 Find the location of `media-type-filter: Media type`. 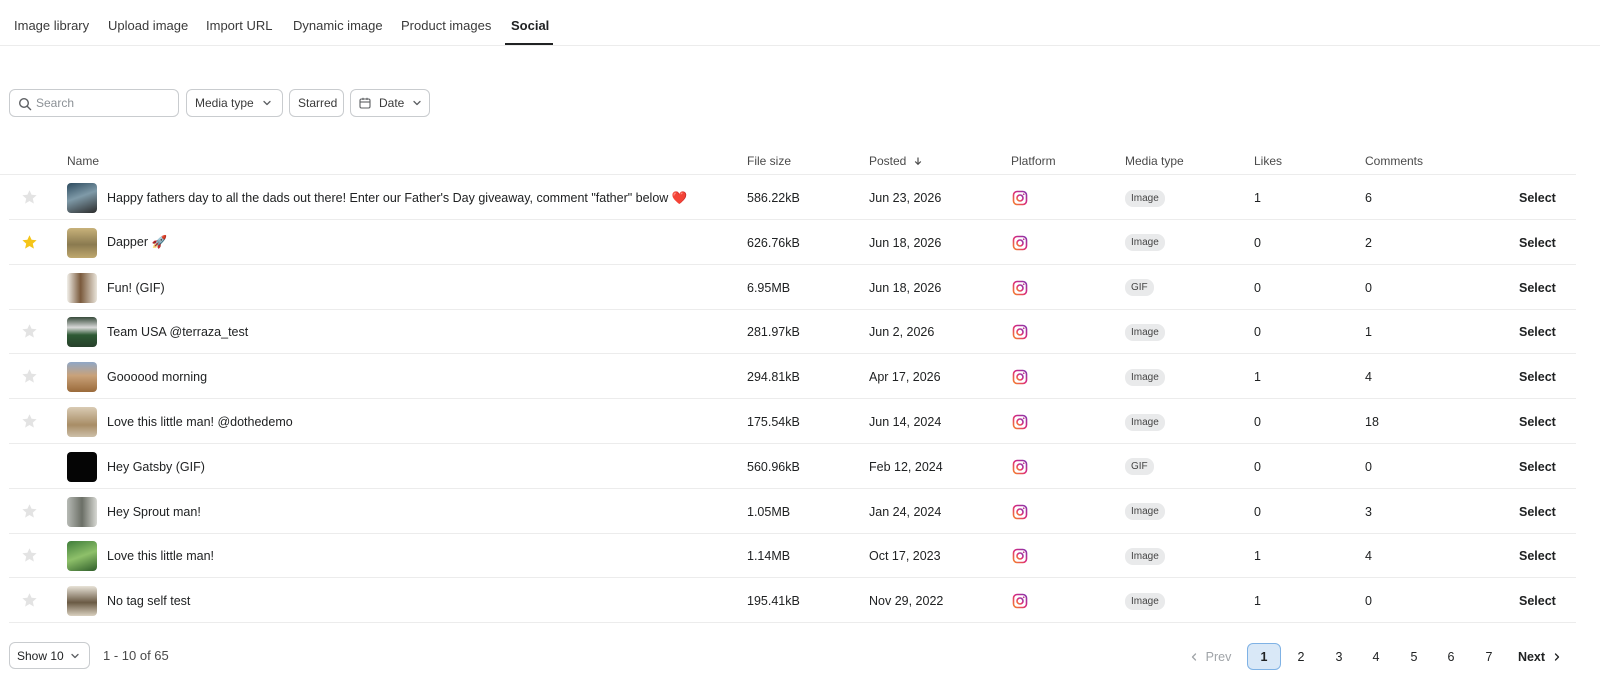

media-type-filter: Media type is located at coordinates (234, 103).